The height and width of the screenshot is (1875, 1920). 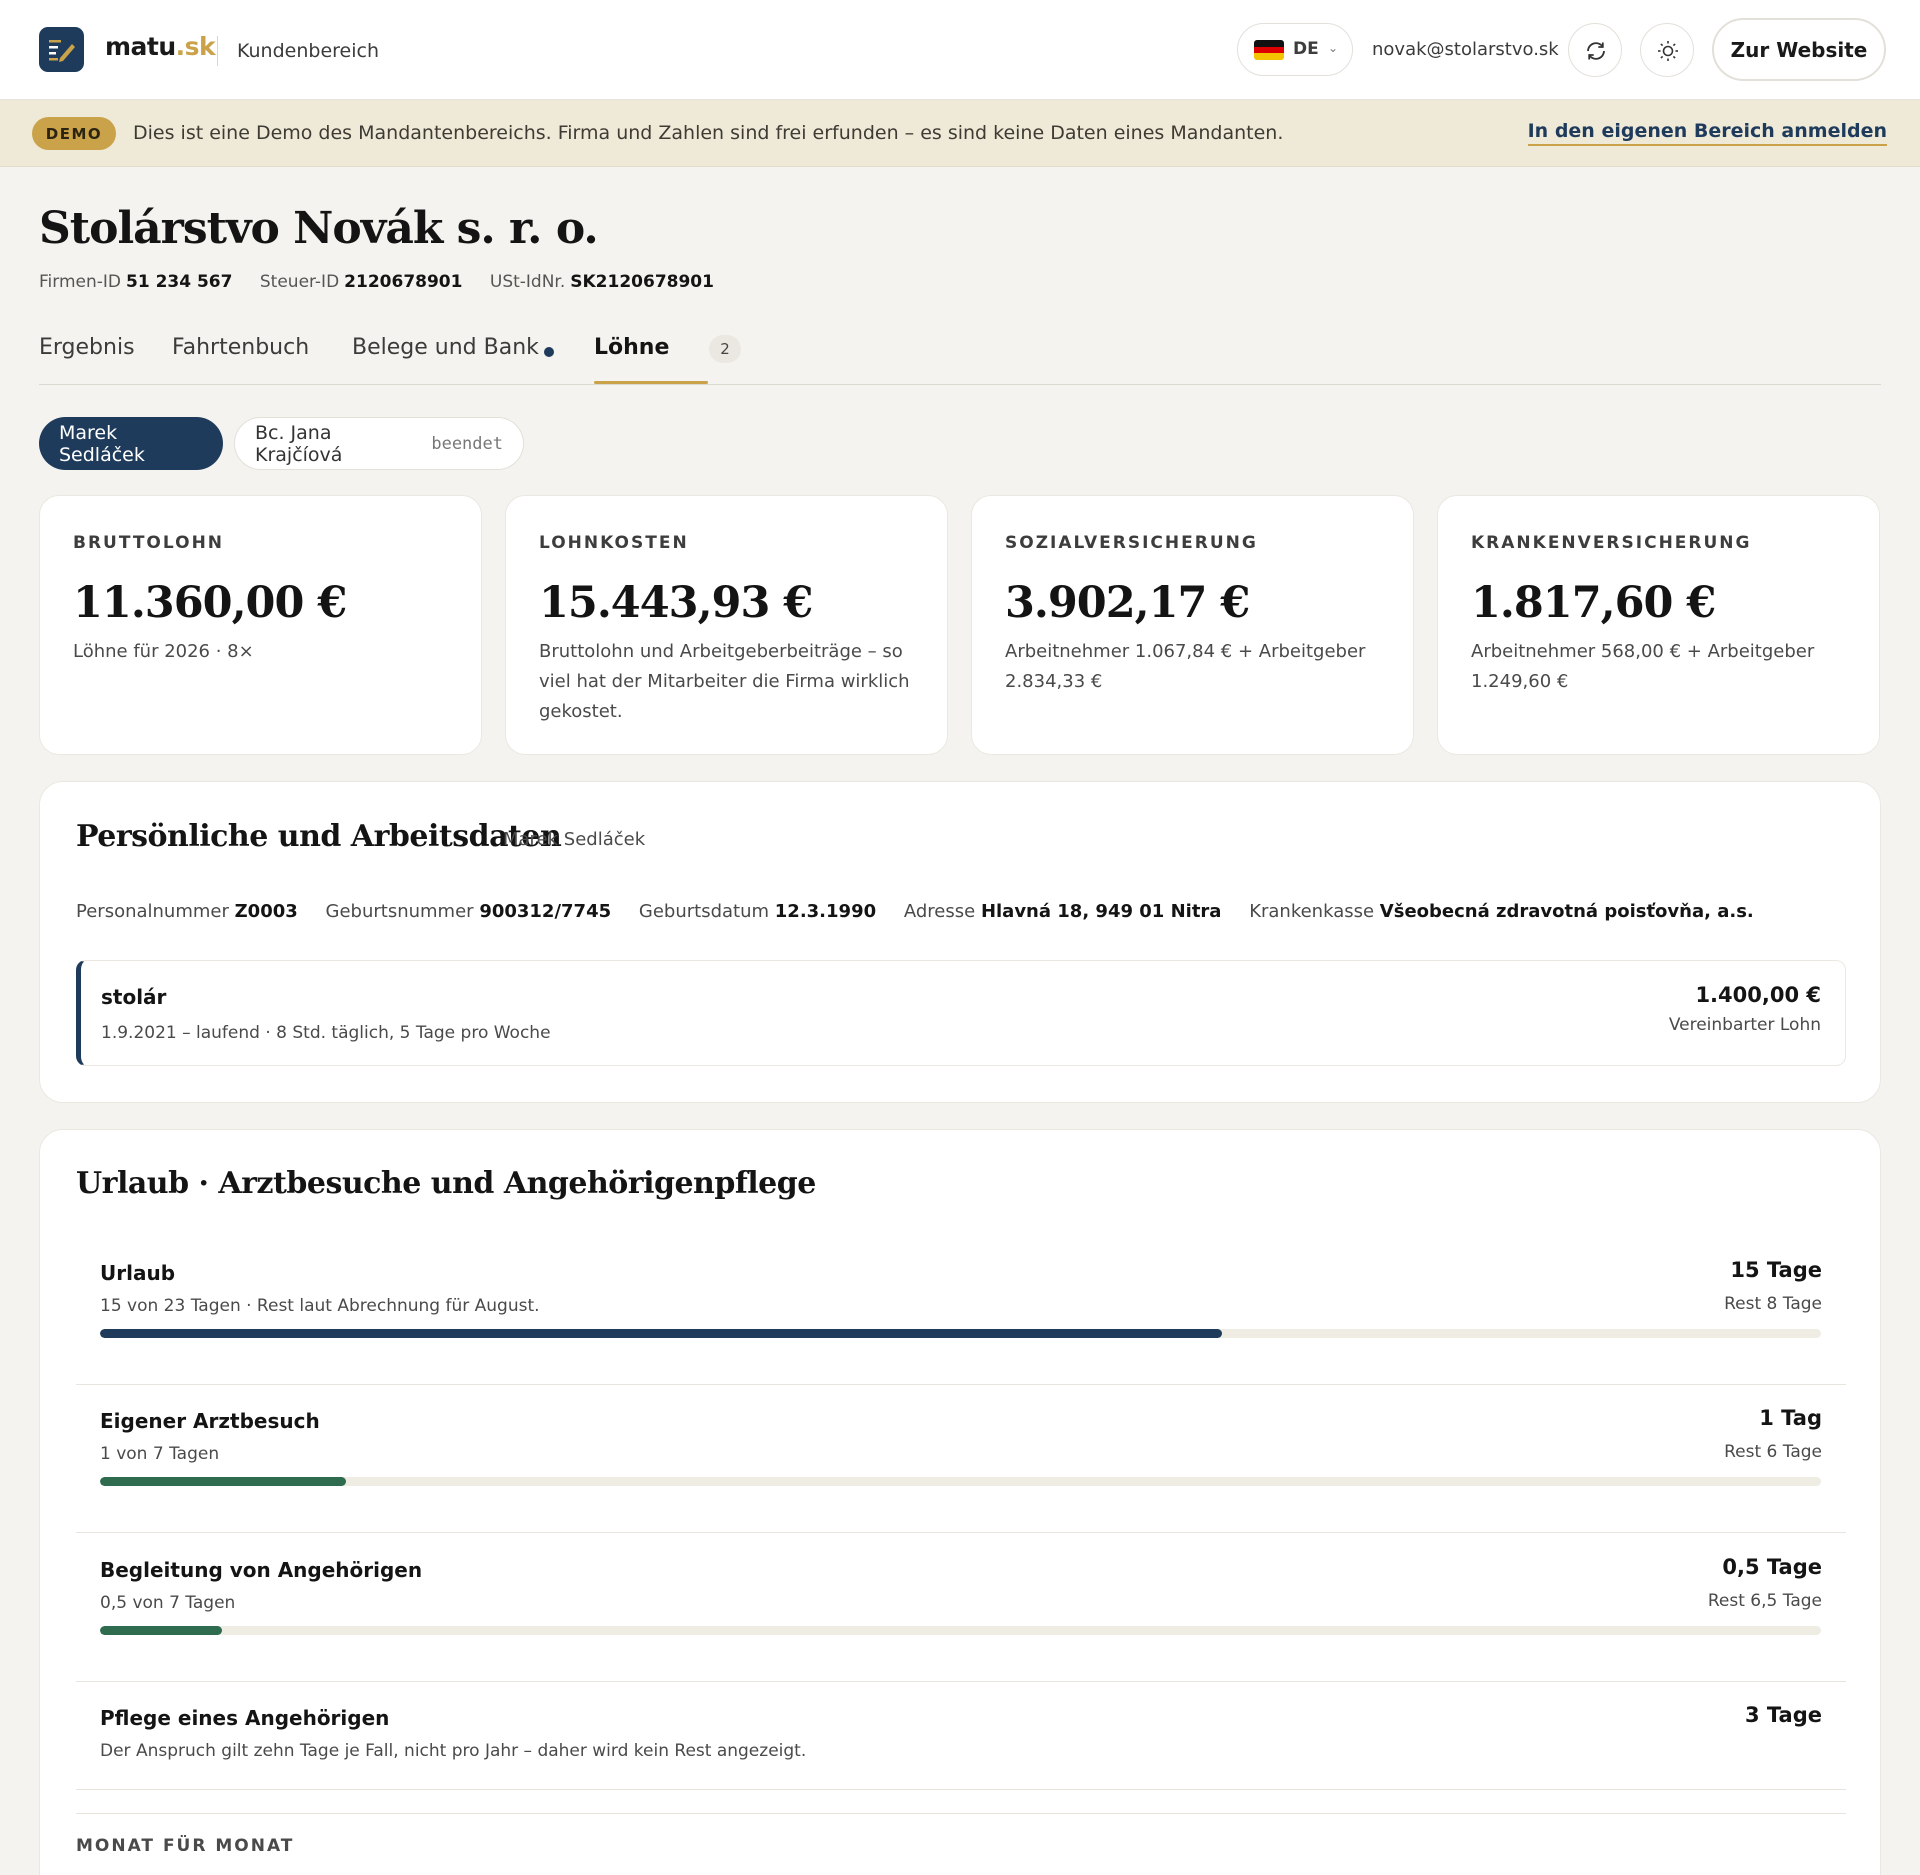 What do you see at coordinates (160, 1454) in the screenshot?
I see `leave-description: 1 von 7 Tagen` at bounding box center [160, 1454].